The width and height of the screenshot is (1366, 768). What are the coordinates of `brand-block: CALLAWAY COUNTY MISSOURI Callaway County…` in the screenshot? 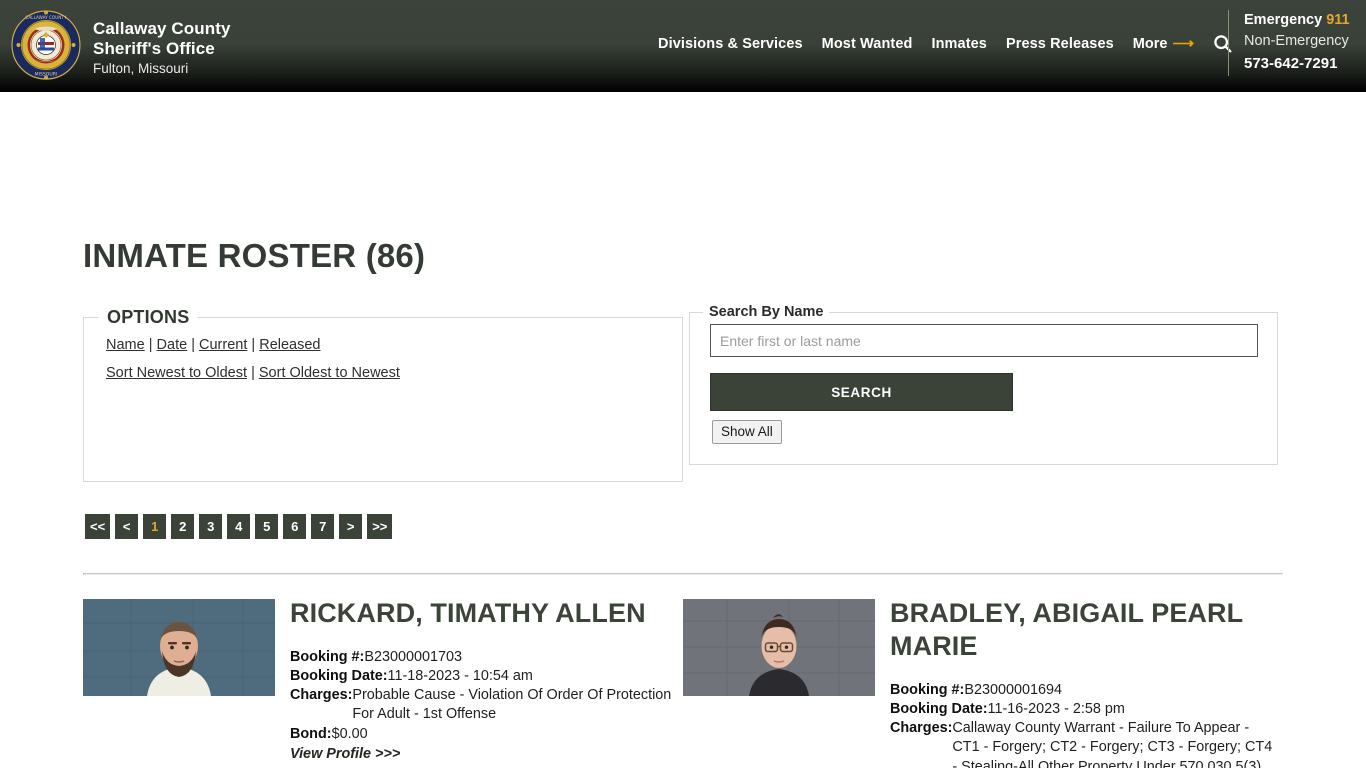 It's located at (115, 40).